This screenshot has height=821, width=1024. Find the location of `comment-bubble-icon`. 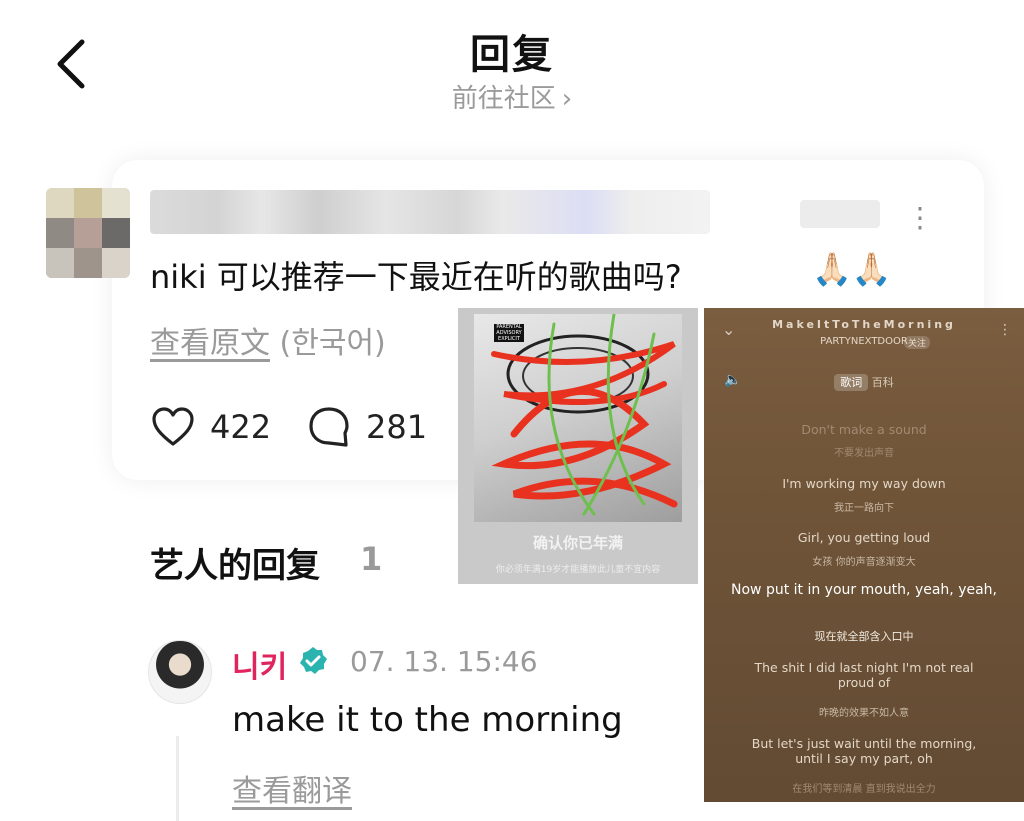

comment-bubble-icon is located at coordinates (329, 427).